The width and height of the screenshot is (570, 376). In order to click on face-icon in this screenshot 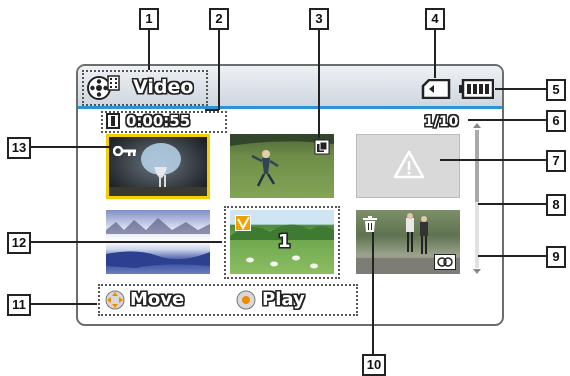, I will do `click(445, 262)`.